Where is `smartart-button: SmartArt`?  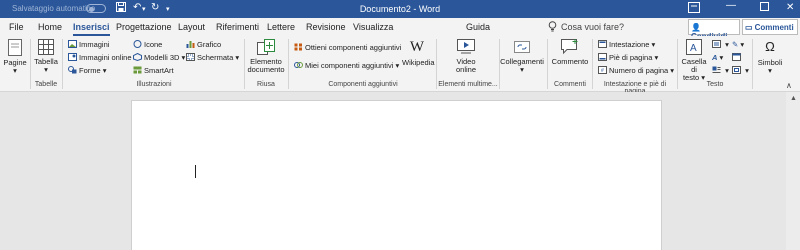 smartart-button: SmartArt is located at coordinates (153, 70).